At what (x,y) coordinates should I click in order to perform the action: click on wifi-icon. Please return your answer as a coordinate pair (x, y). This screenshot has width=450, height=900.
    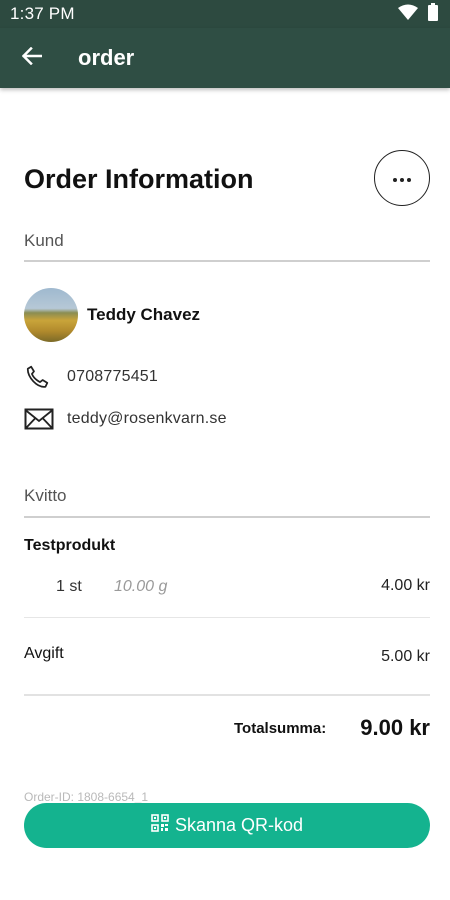
    Looking at the image, I should click on (408, 14).